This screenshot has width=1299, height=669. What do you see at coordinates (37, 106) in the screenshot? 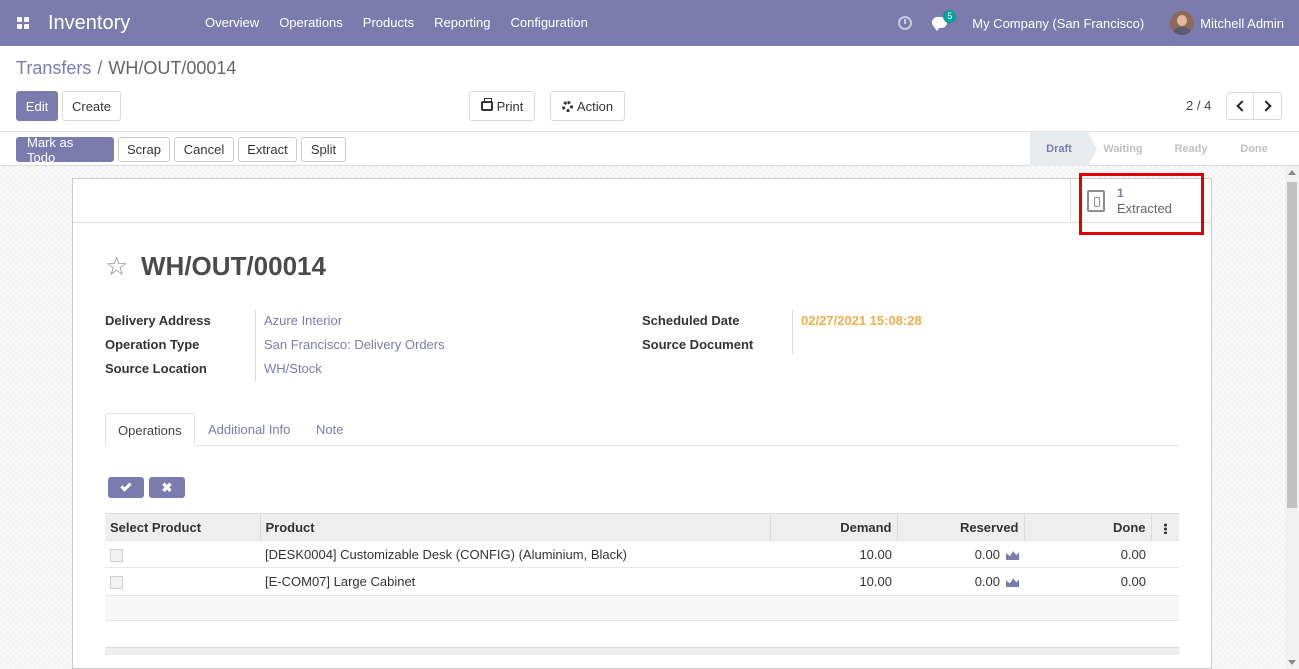
I see `edit-button: Edit` at bounding box center [37, 106].